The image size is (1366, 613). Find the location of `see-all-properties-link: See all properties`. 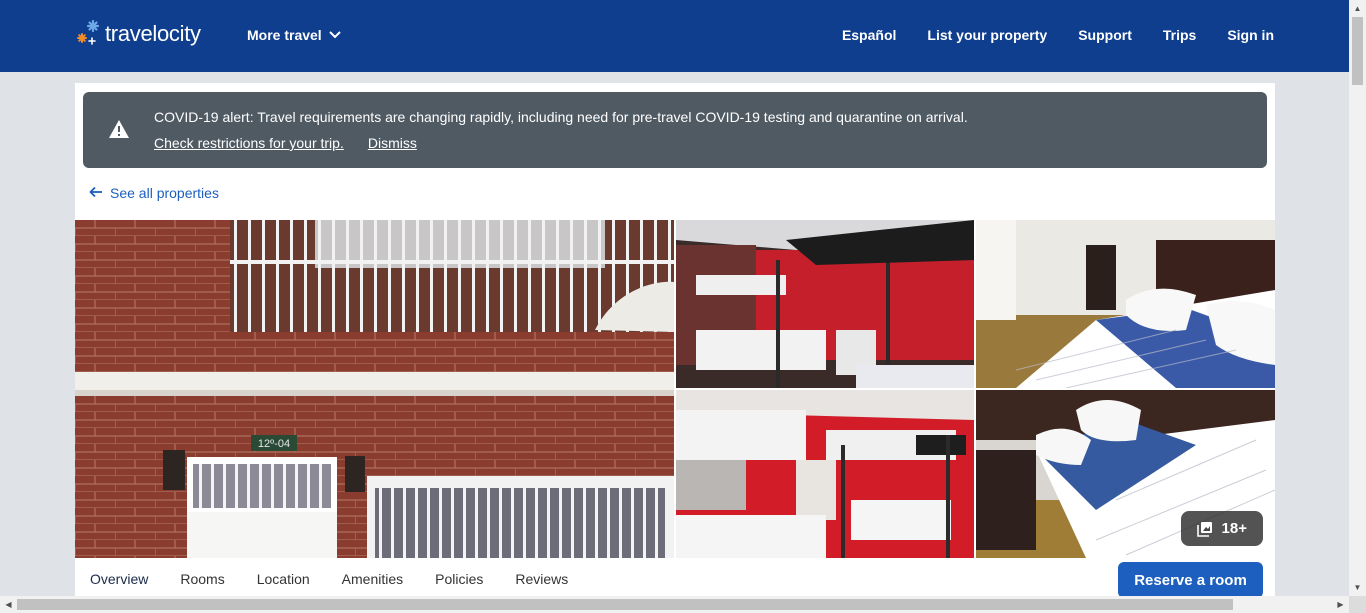

see-all-properties-link: See all properties is located at coordinates (154, 193).